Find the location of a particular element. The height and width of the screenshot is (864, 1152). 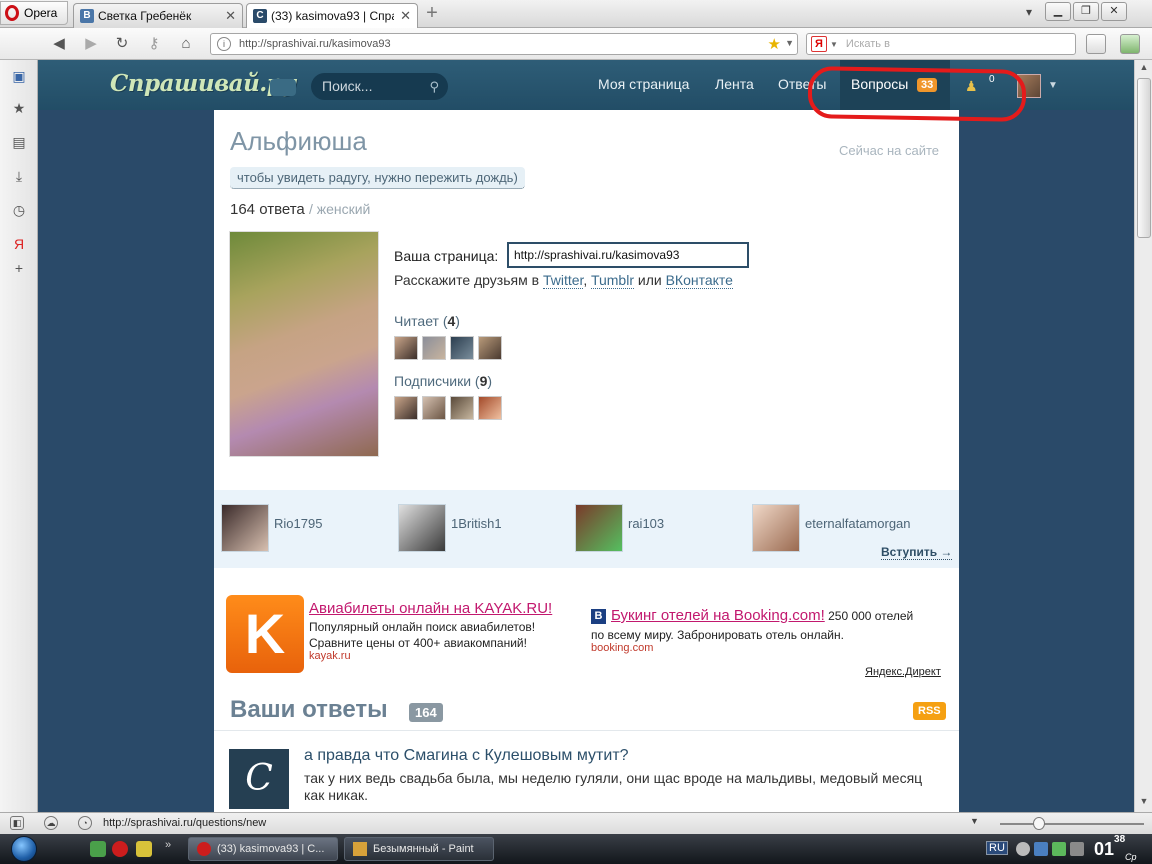

booking-ad-link: Букинг отелей на Booking.com! is located at coordinates (718, 615).